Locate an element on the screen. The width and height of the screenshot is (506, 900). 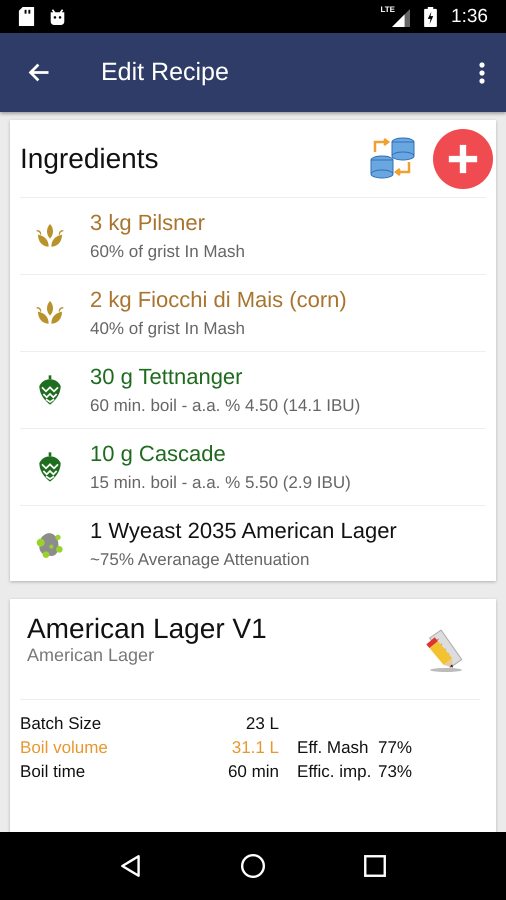
clock: 1:36 is located at coordinates (469, 17).